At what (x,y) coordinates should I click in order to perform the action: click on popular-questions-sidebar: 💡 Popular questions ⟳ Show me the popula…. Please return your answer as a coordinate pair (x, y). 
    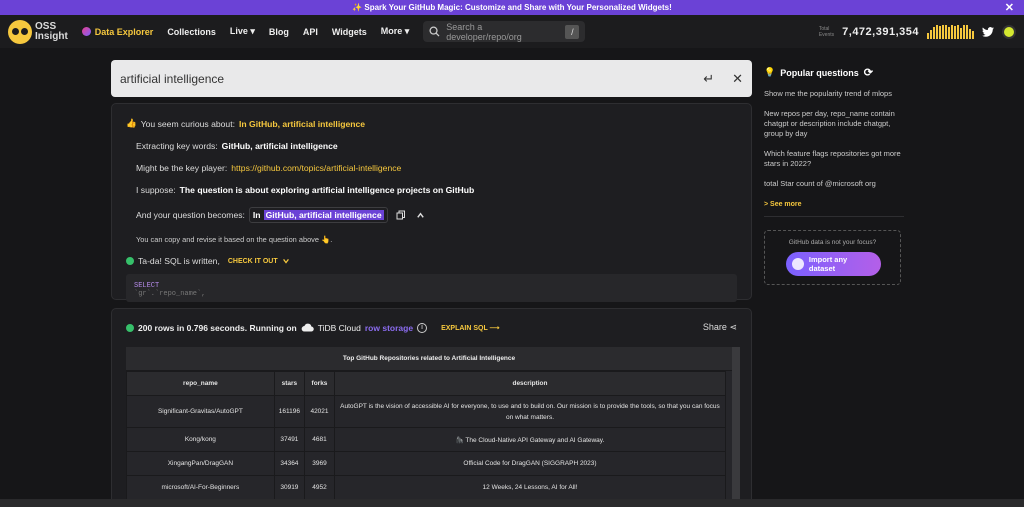
    Looking at the image, I should click on (834, 138).